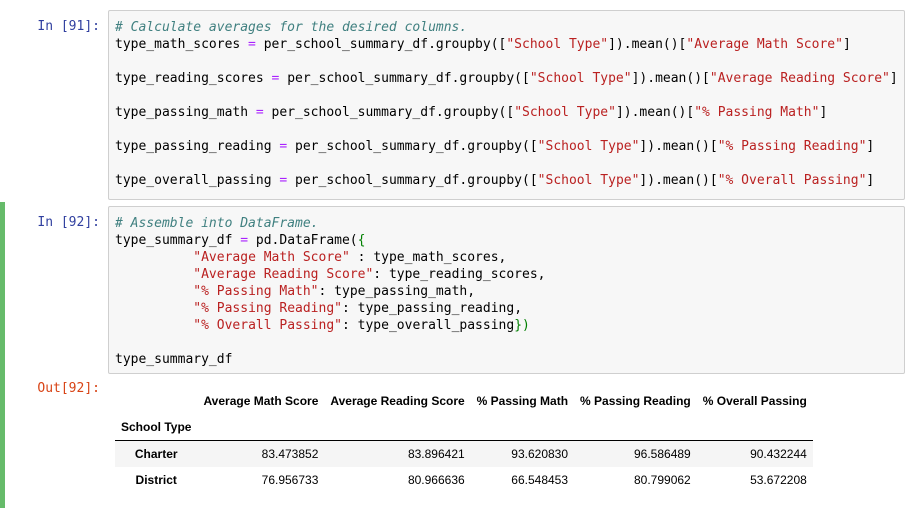  What do you see at coordinates (464, 427) in the screenshot?
I see `index-name-row: School Type` at bounding box center [464, 427].